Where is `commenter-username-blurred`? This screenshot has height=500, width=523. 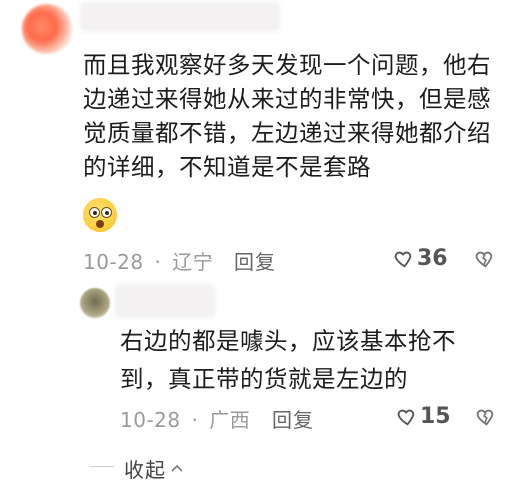
commenter-username-blurred is located at coordinates (180, 17).